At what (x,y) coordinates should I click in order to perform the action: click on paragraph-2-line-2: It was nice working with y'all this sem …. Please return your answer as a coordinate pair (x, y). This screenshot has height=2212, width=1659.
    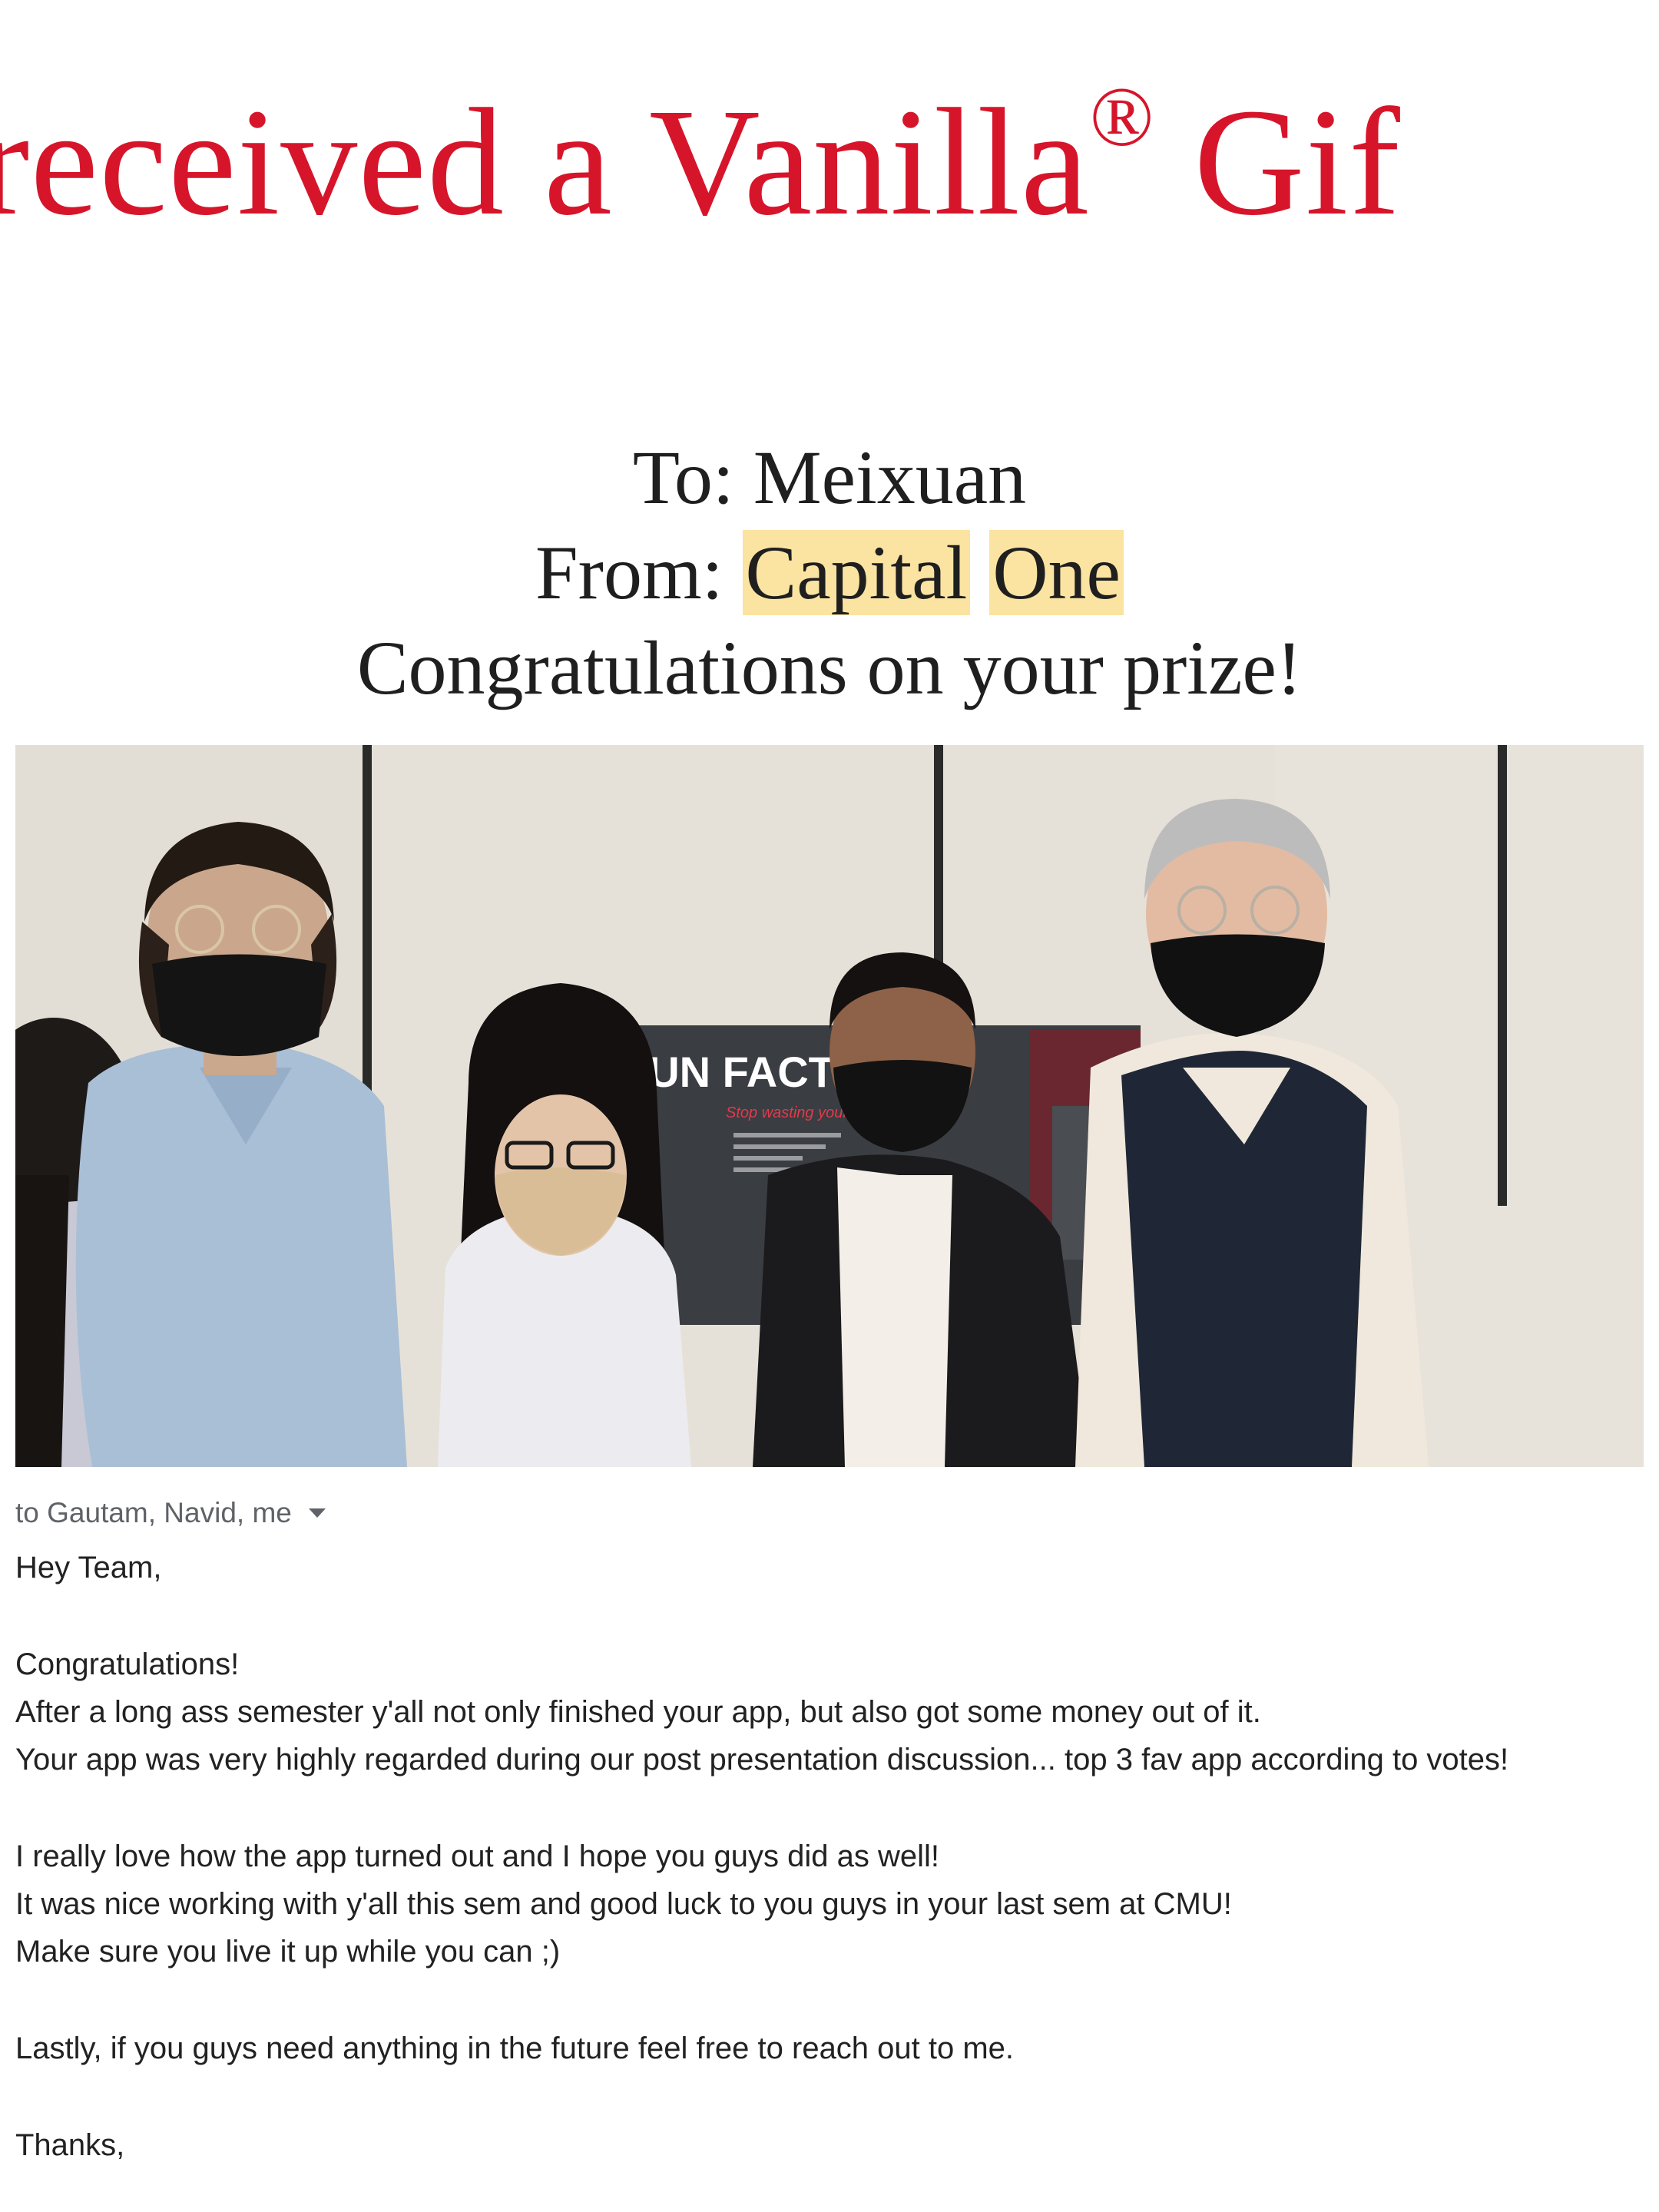
    Looking at the image, I should click on (624, 1904).